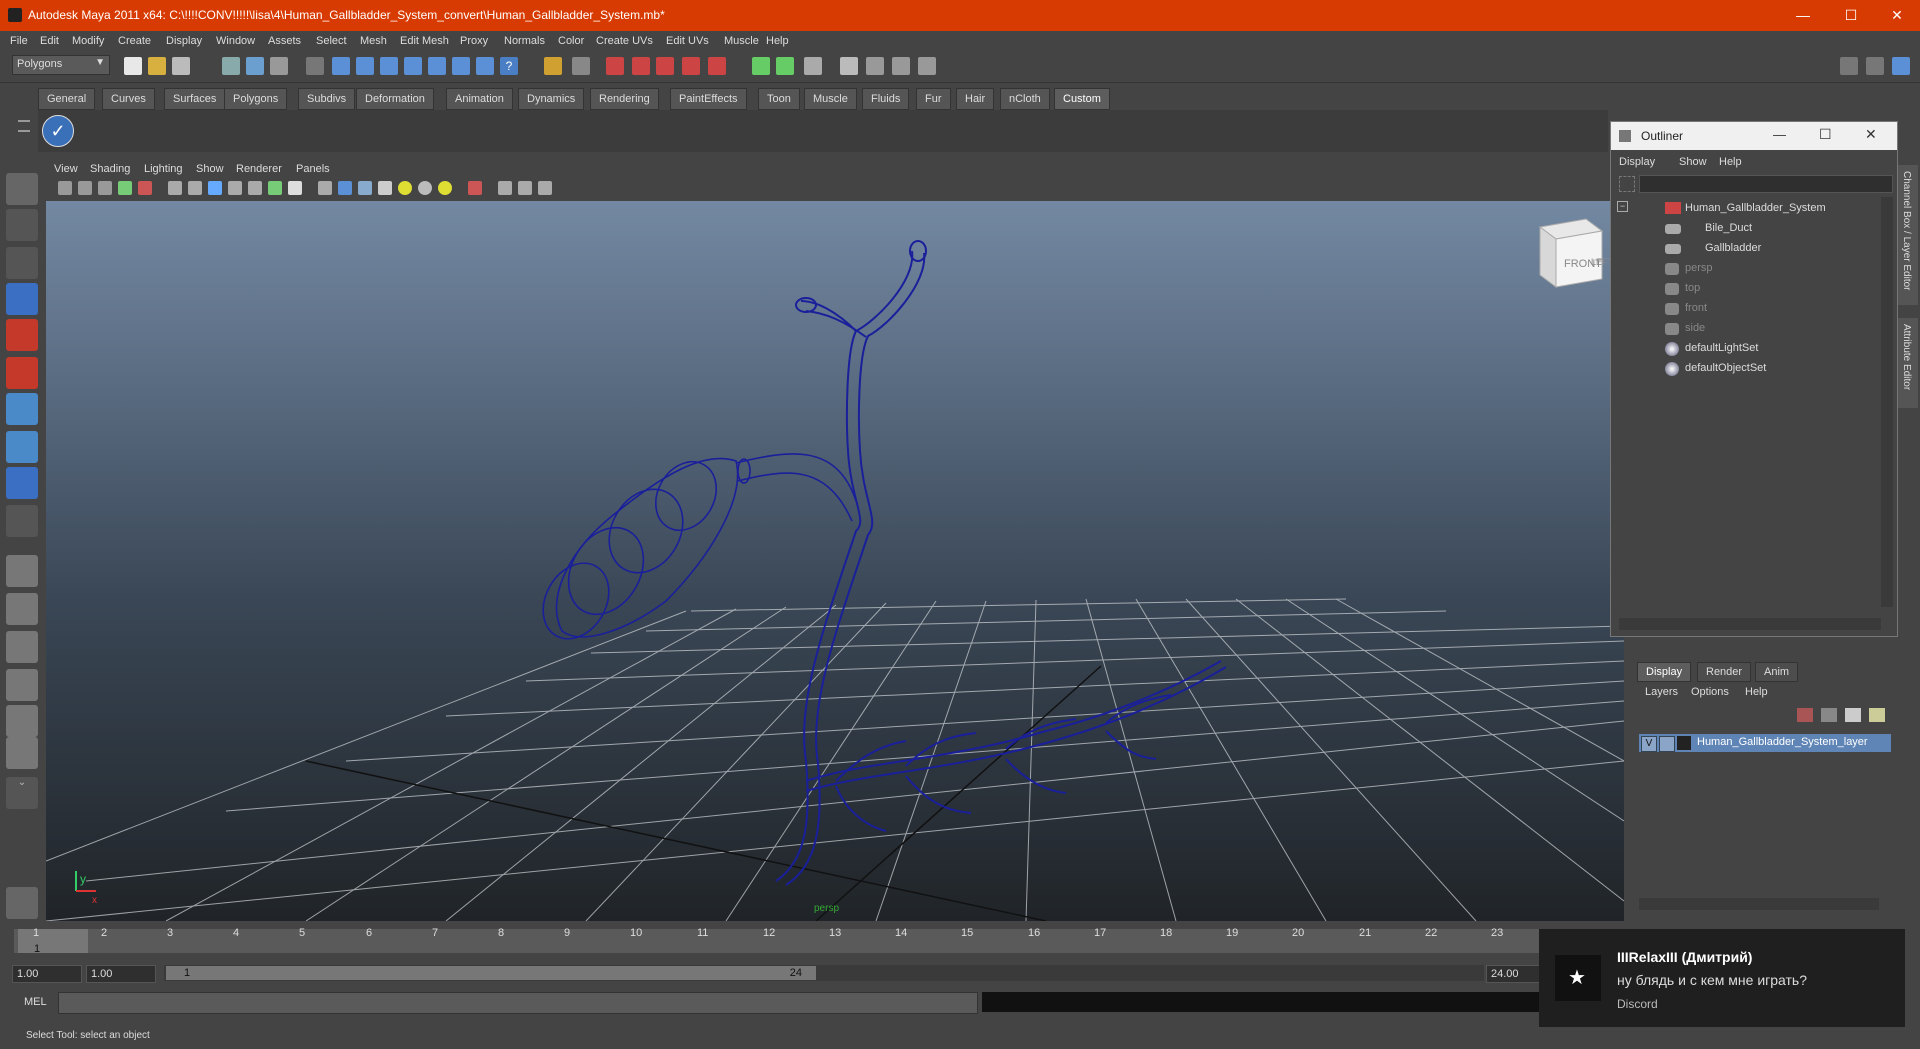 The image size is (1920, 1049). What do you see at coordinates (1746, 249) in the screenshot?
I see `outliner-item-gallbladder: Gallbladder` at bounding box center [1746, 249].